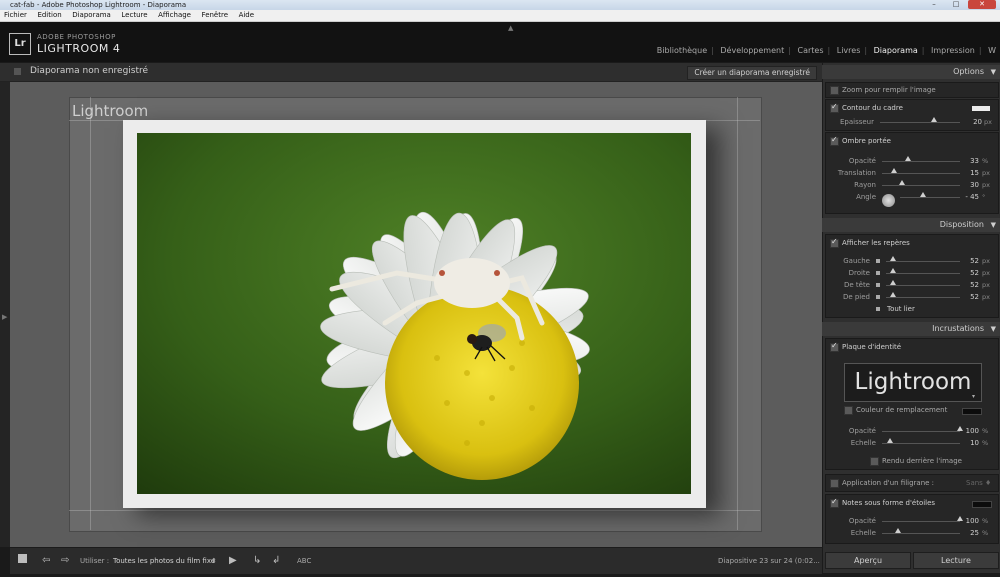 Image resolution: width=1000 pixels, height=577 pixels. What do you see at coordinates (968, 431) in the screenshot?
I see `plate-opacity-value: 100` at bounding box center [968, 431].